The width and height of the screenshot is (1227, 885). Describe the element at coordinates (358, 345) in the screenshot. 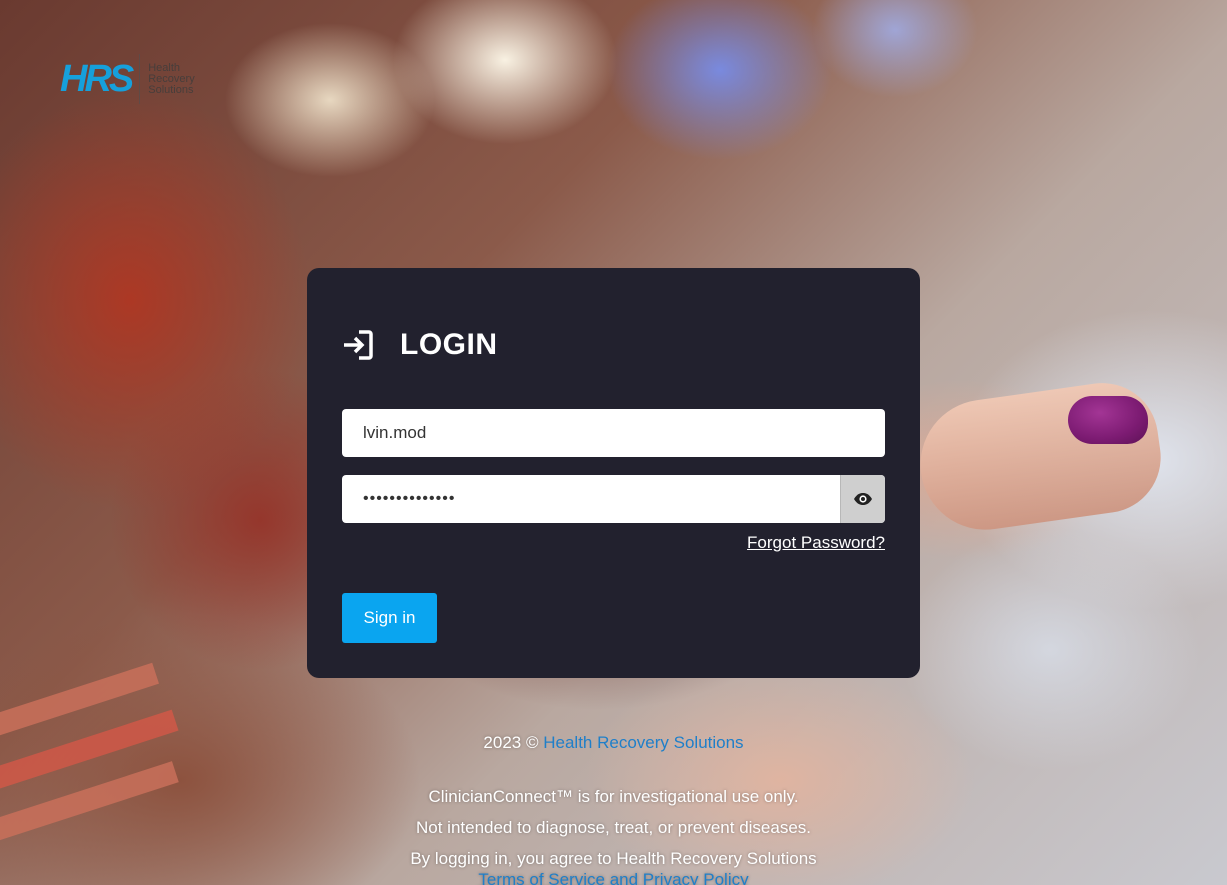

I see `login-arrow-icon` at that location.